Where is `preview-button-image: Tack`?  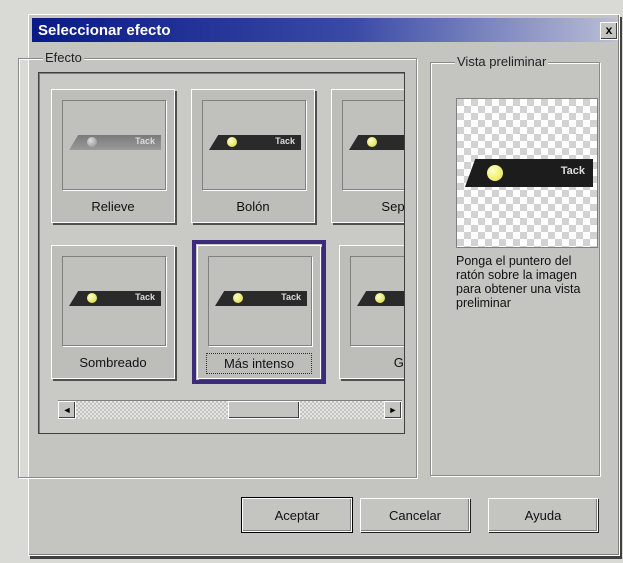 preview-button-image: Tack is located at coordinates (529, 173).